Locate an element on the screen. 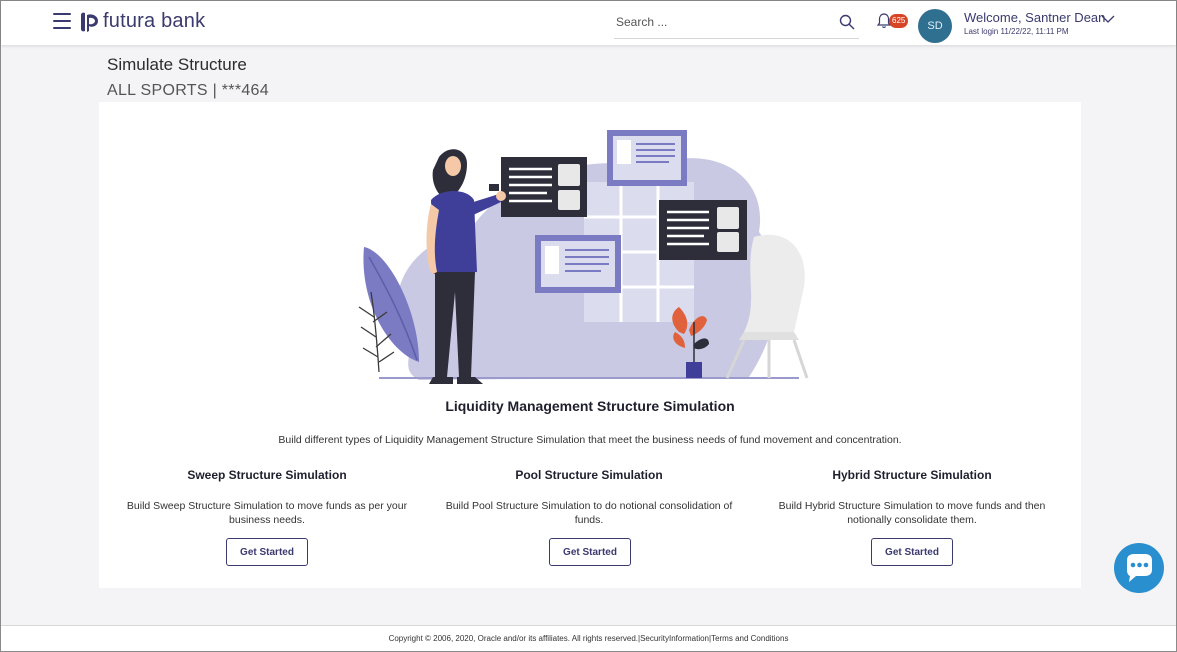  hybrid-get-started-button: Get Started is located at coordinates (912, 552).